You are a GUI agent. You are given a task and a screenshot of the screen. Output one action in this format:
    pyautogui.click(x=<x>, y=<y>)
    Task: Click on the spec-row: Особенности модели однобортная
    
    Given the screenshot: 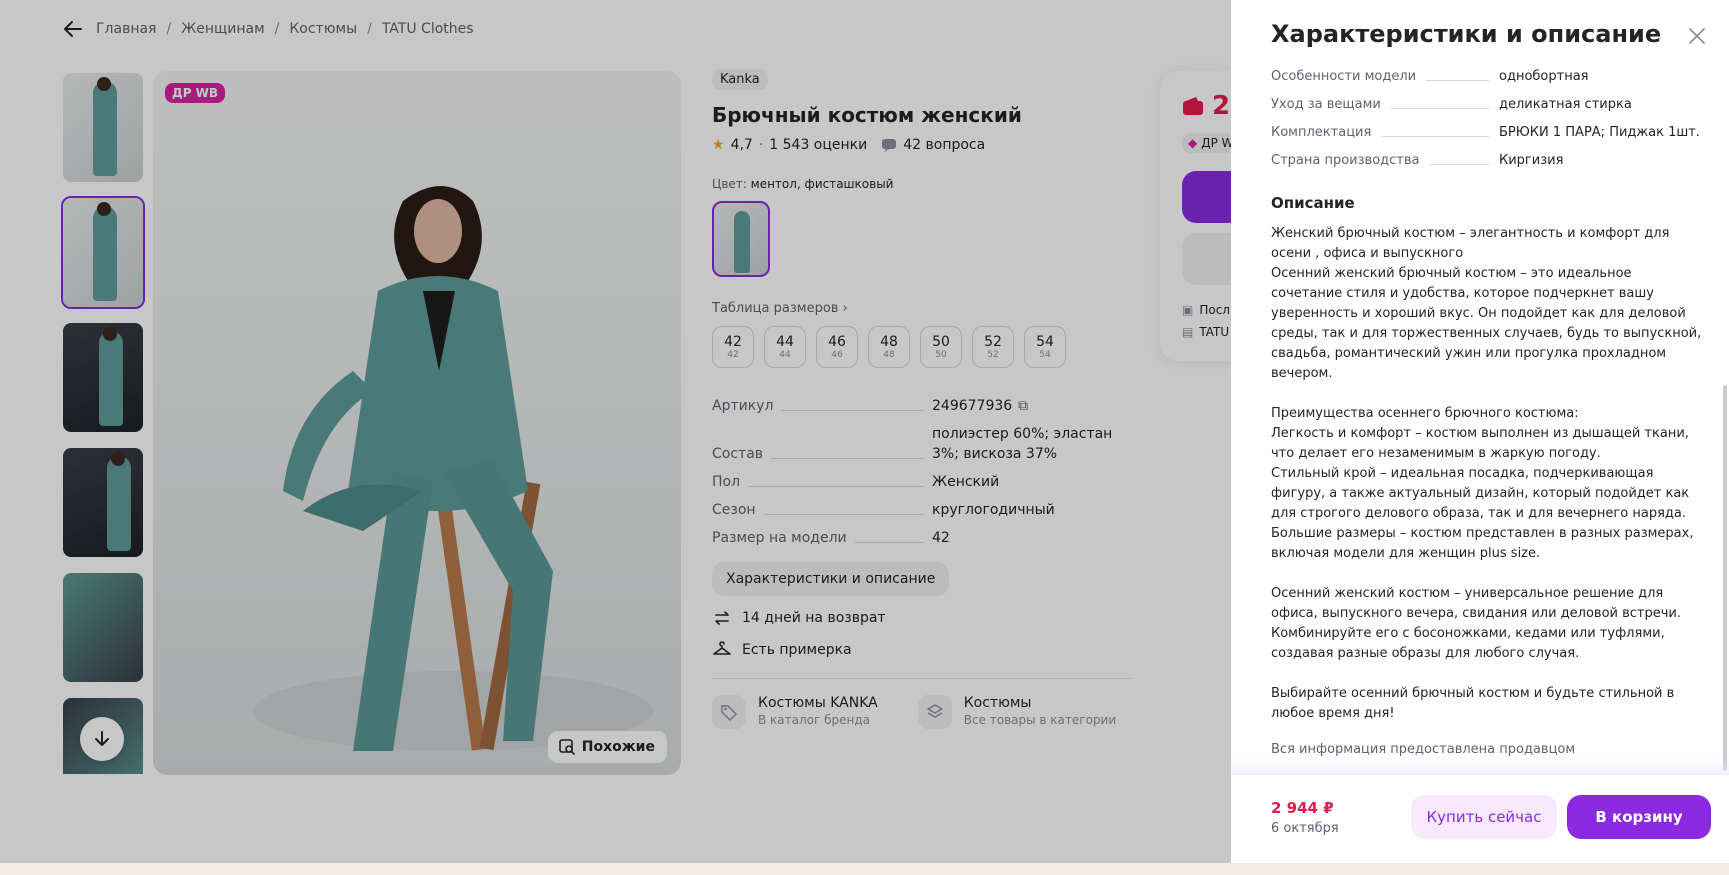 What is the action you would take?
    pyautogui.click(x=1487, y=82)
    